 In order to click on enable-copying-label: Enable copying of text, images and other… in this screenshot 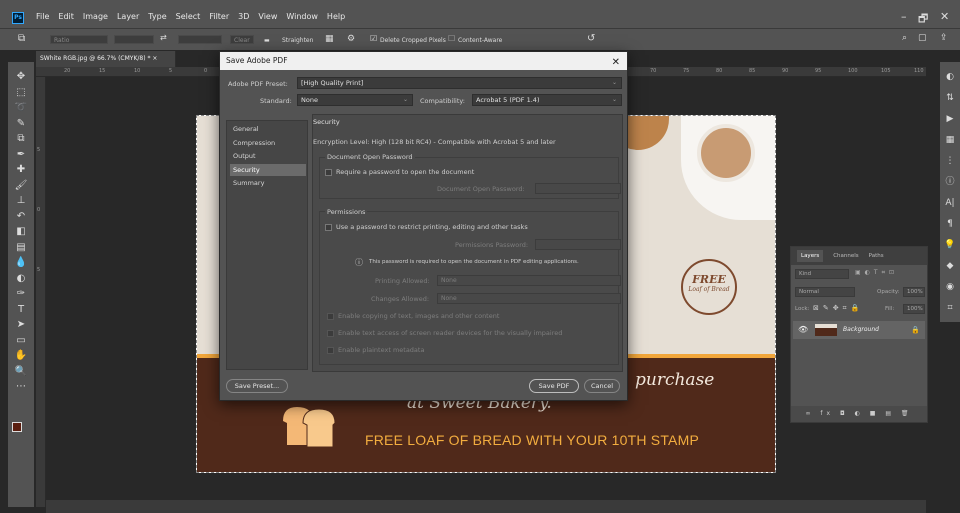, I will do `click(418, 316)`.